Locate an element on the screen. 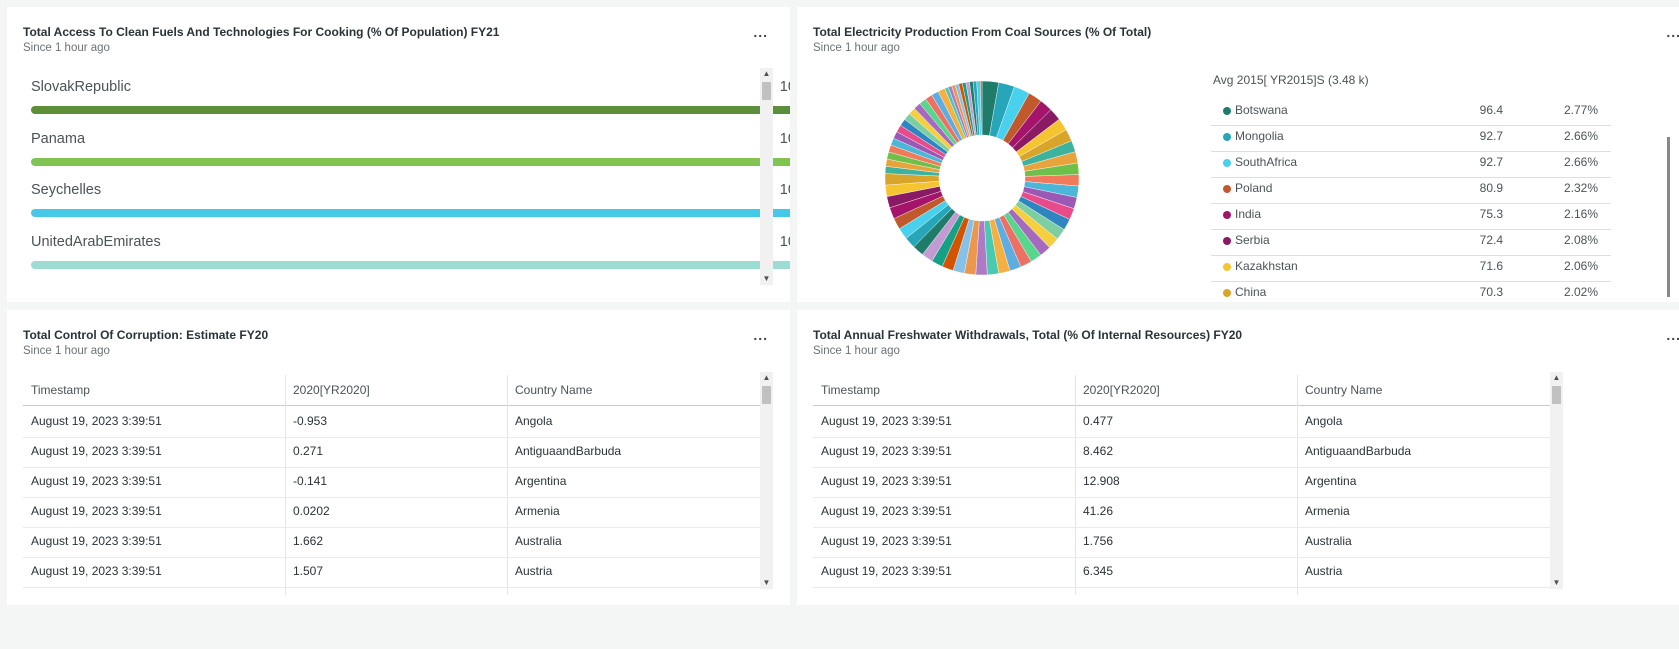 The image size is (1679, 649). legend-item: India 75.3 2.16% is located at coordinates (1411, 215).